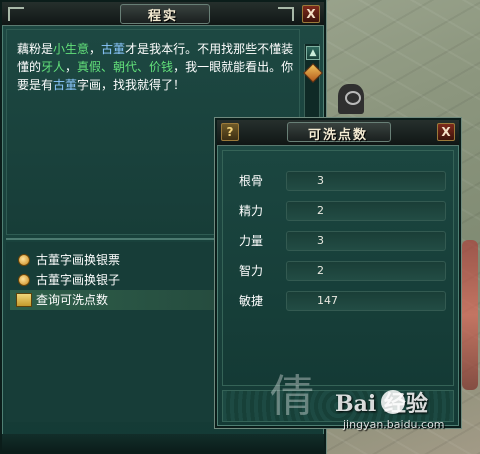  I want to click on npc-text-segment: 藕粉是, so click(35, 49).